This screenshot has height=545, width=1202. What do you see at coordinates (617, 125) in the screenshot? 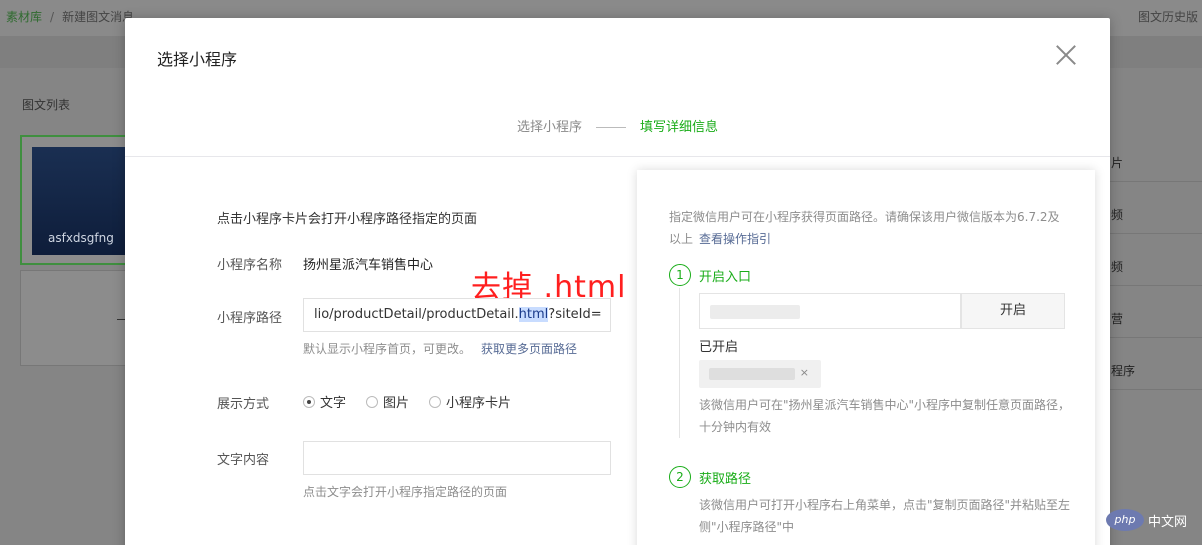
I see `step-indicator: 选择小程序 填写详细信息` at bounding box center [617, 125].